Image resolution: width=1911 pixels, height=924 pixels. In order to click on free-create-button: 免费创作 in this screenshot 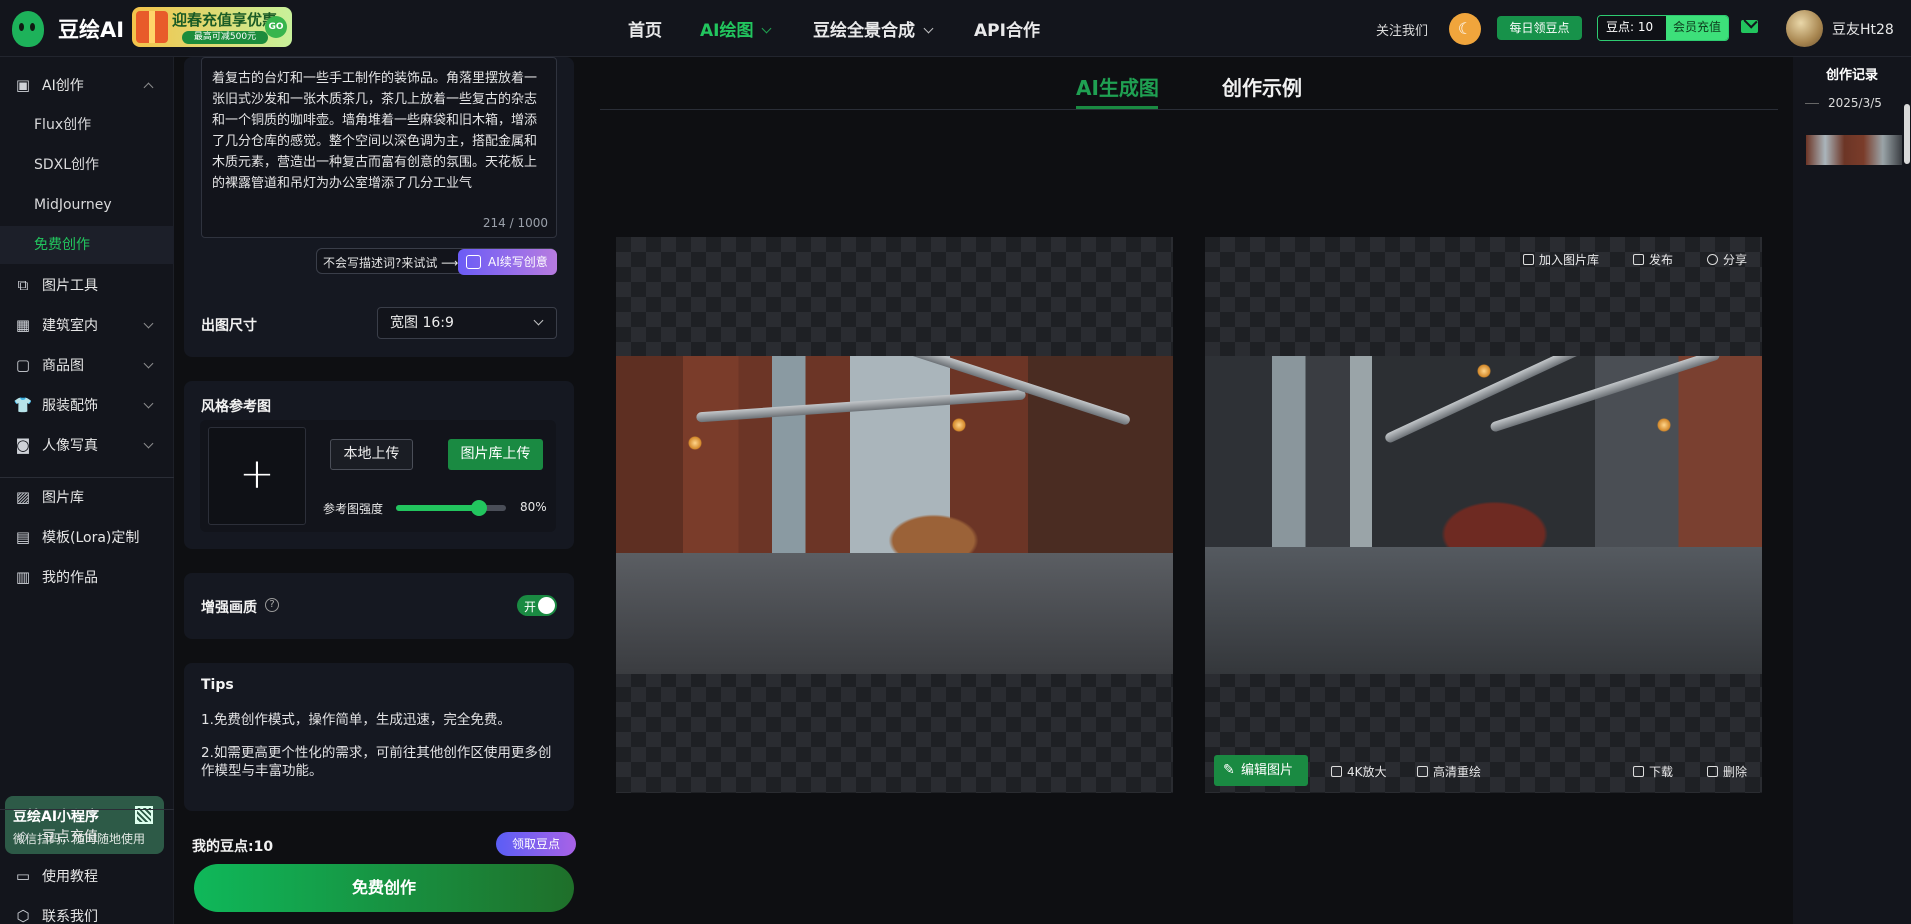, I will do `click(384, 888)`.